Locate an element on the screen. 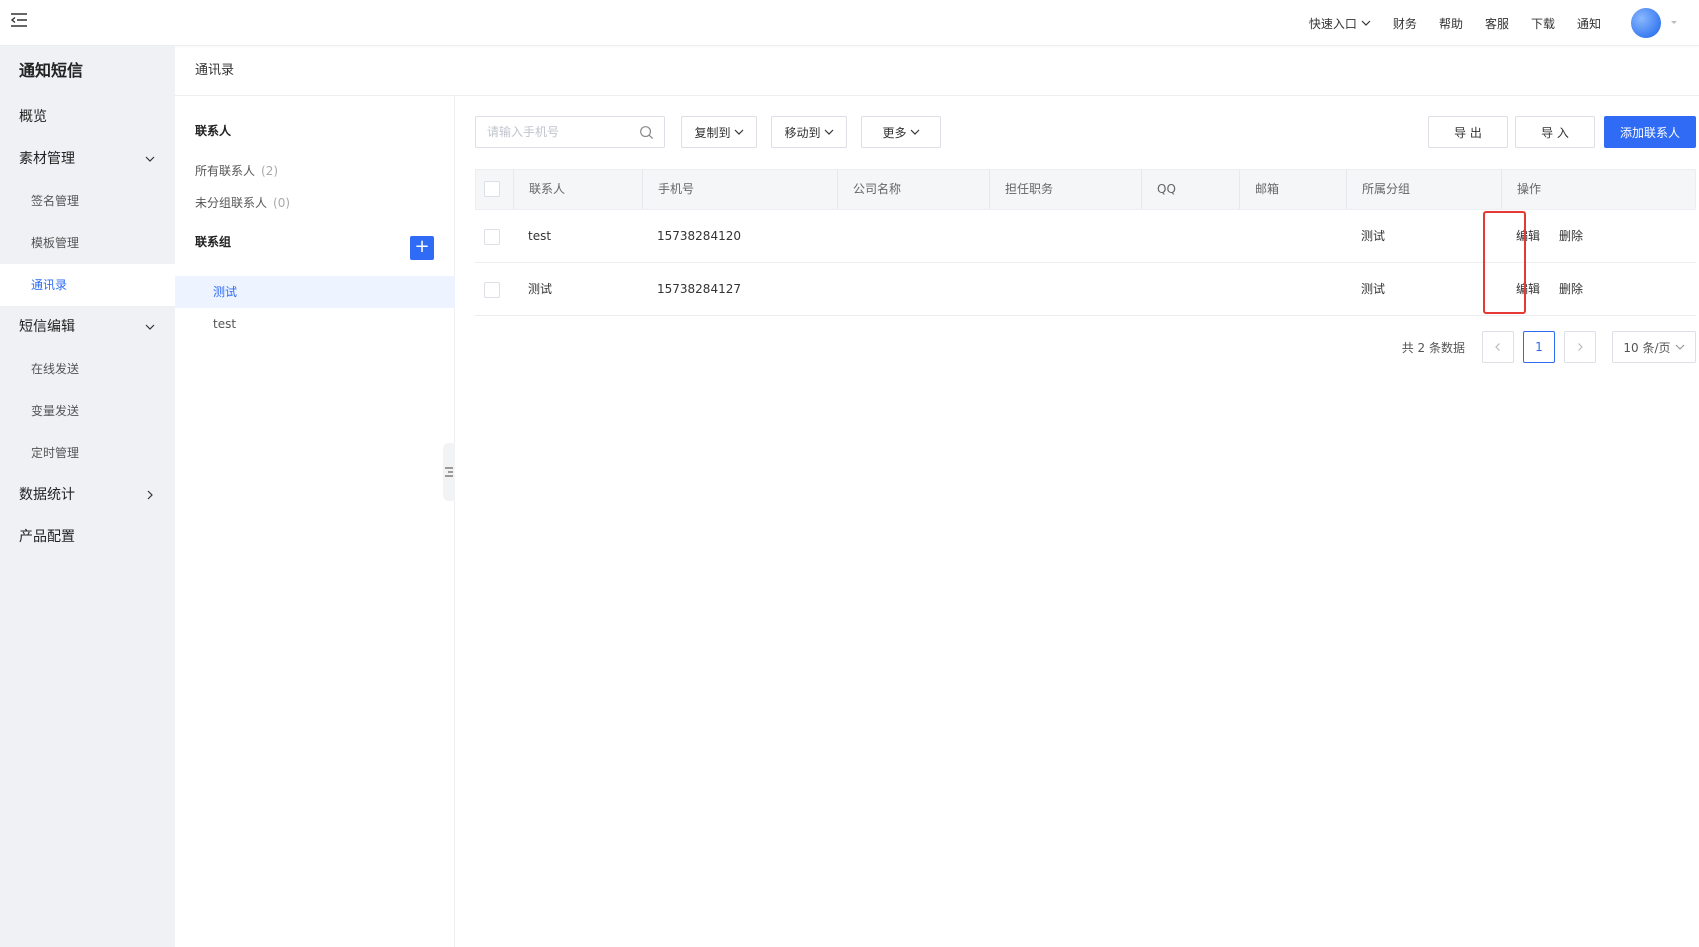 The image size is (1699, 947). ungrouped-contacts-link: 未分组联系人 (0) is located at coordinates (242, 202).